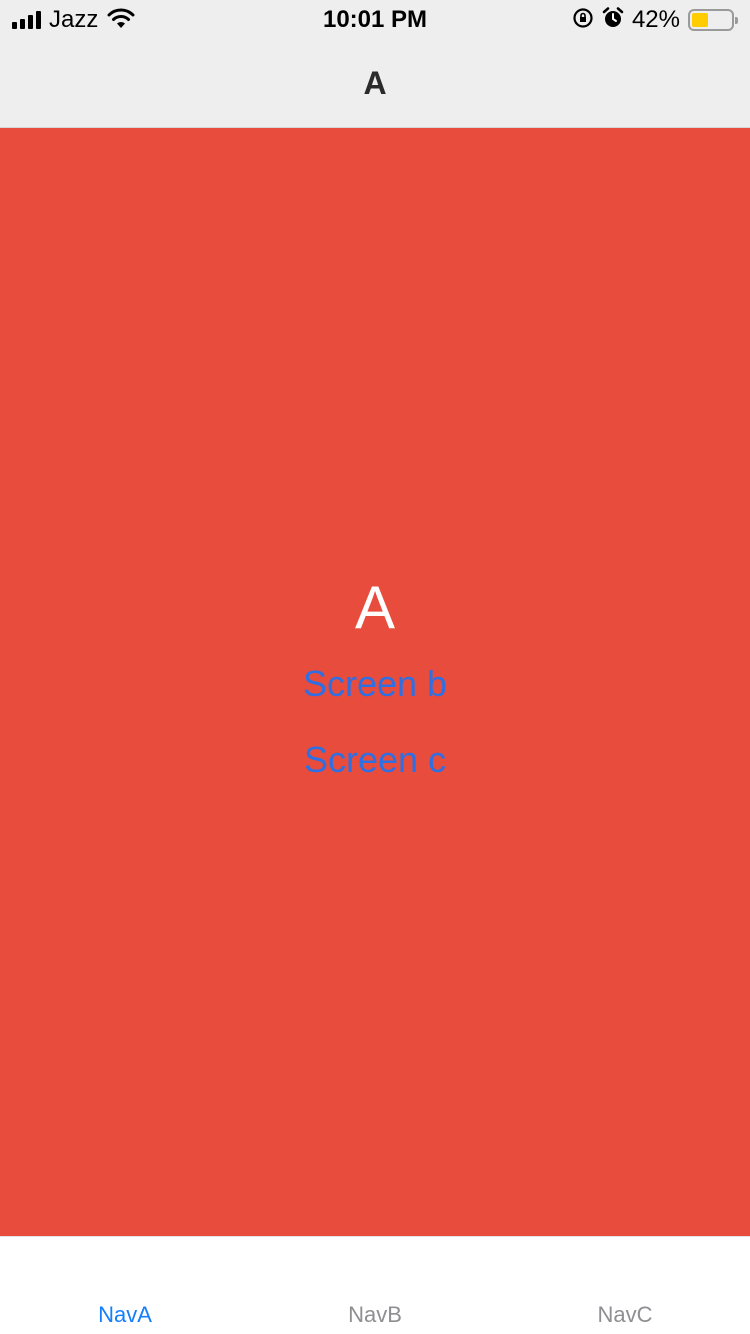 This screenshot has width=750, height=1334. Describe the element at coordinates (125, 1285) in the screenshot. I see `tab-nava: NavA` at that location.